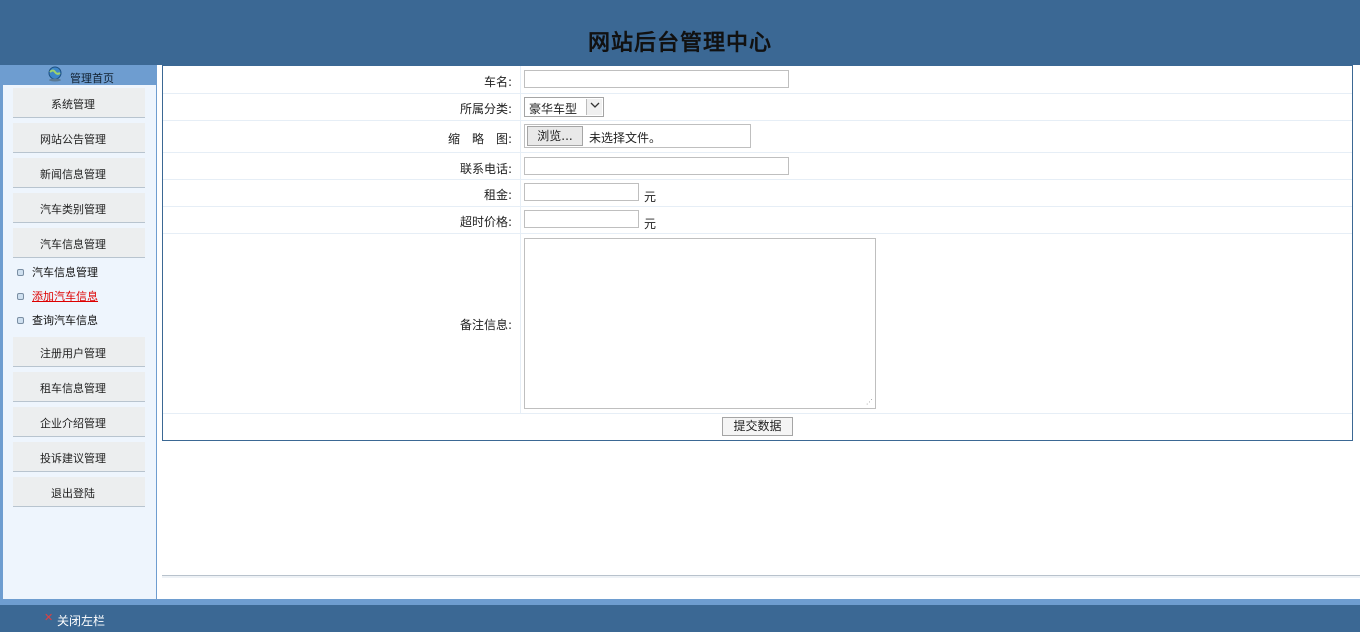 Image resolution: width=1360 pixels, height=632 pixels. What do you see at coordinates (65, 272) in the screenshot?
I see `submenu-label: 汽车信息管理` at bounding box center [65, 272].